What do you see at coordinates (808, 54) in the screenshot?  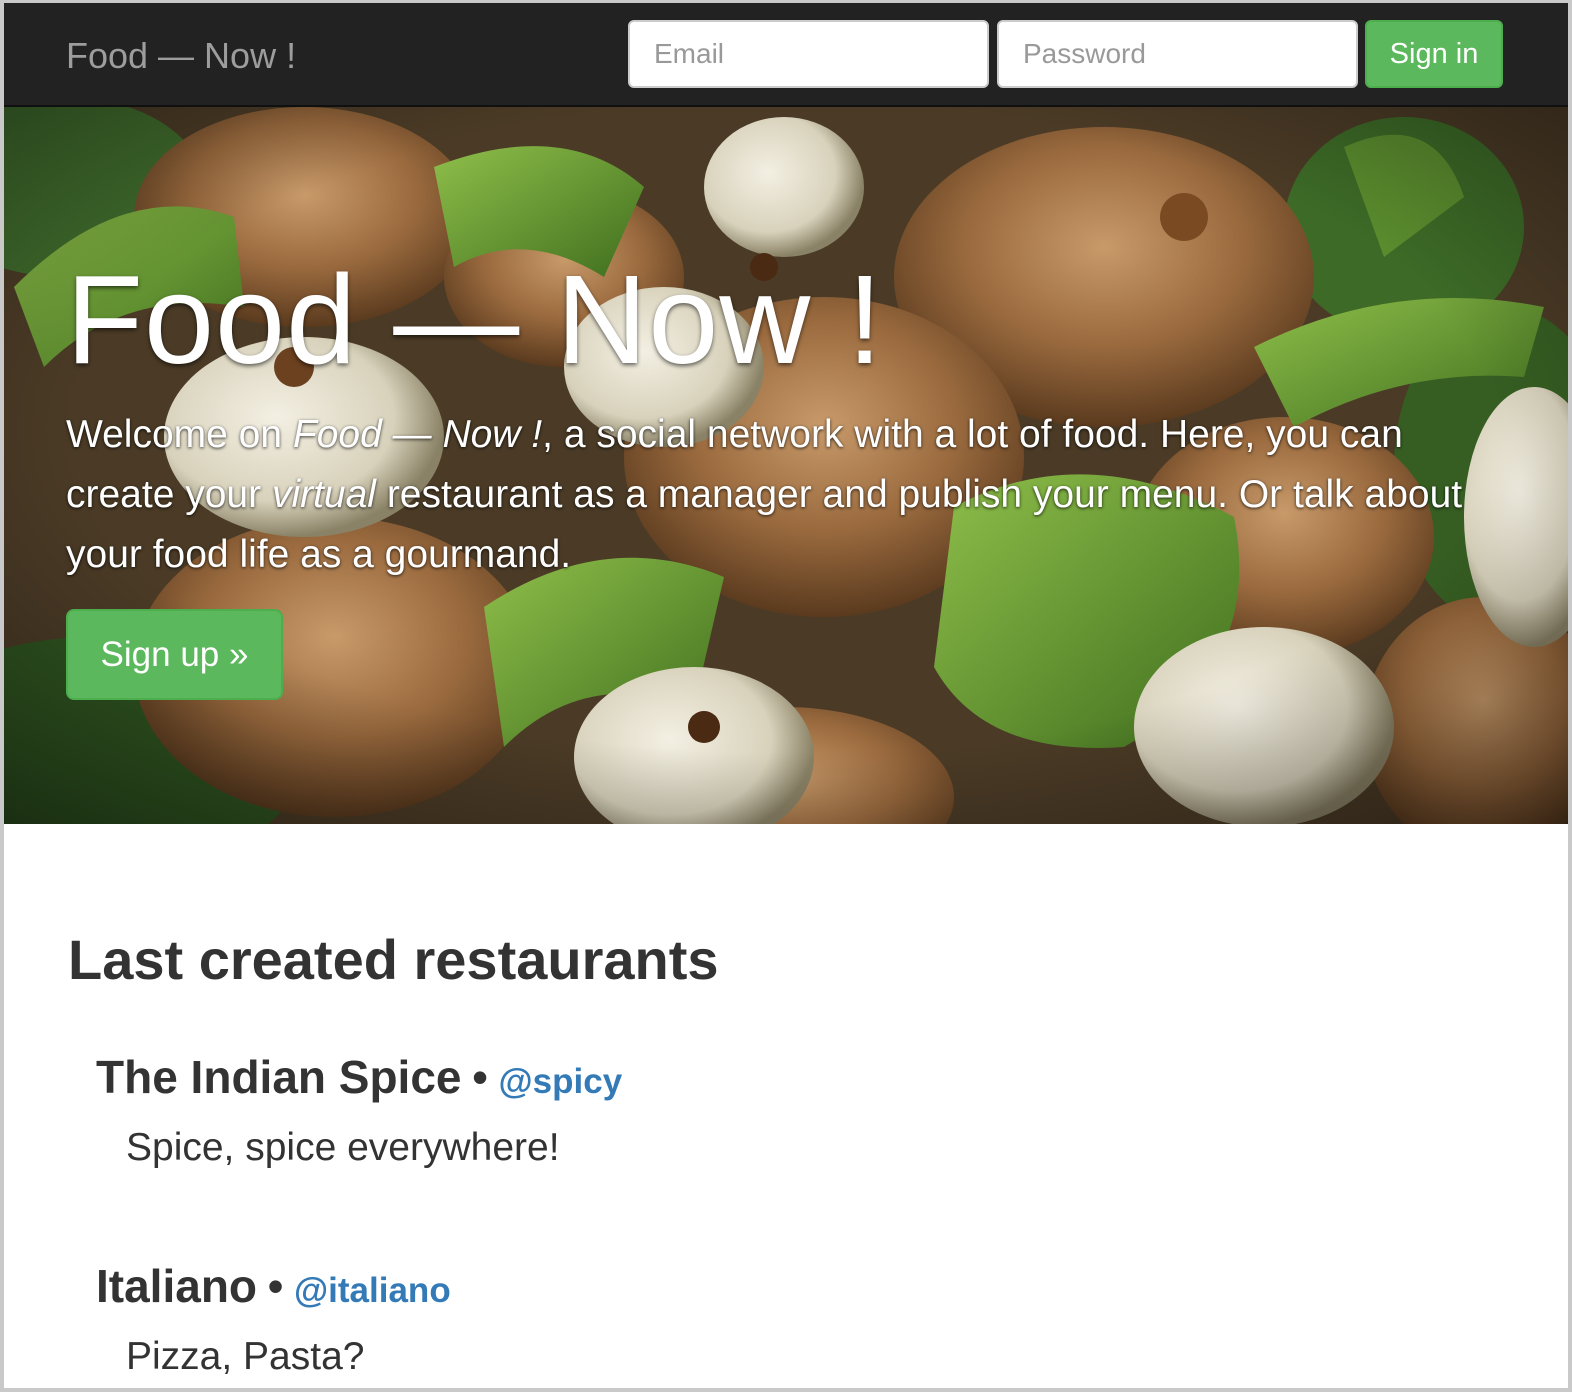 I see `email-input` at bounding box center [808, 54].